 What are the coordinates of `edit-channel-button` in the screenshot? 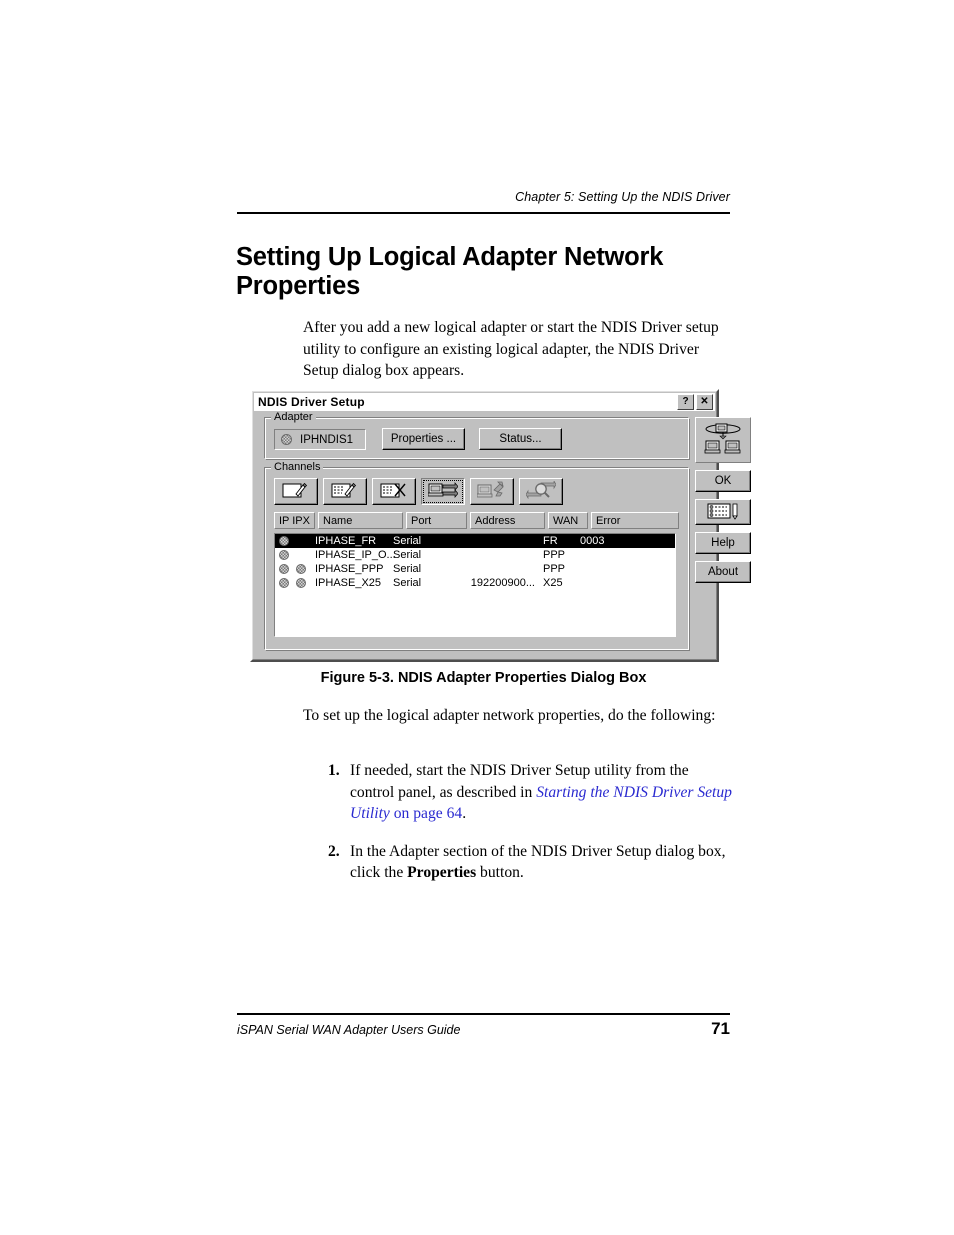 It's located at (345, 491).